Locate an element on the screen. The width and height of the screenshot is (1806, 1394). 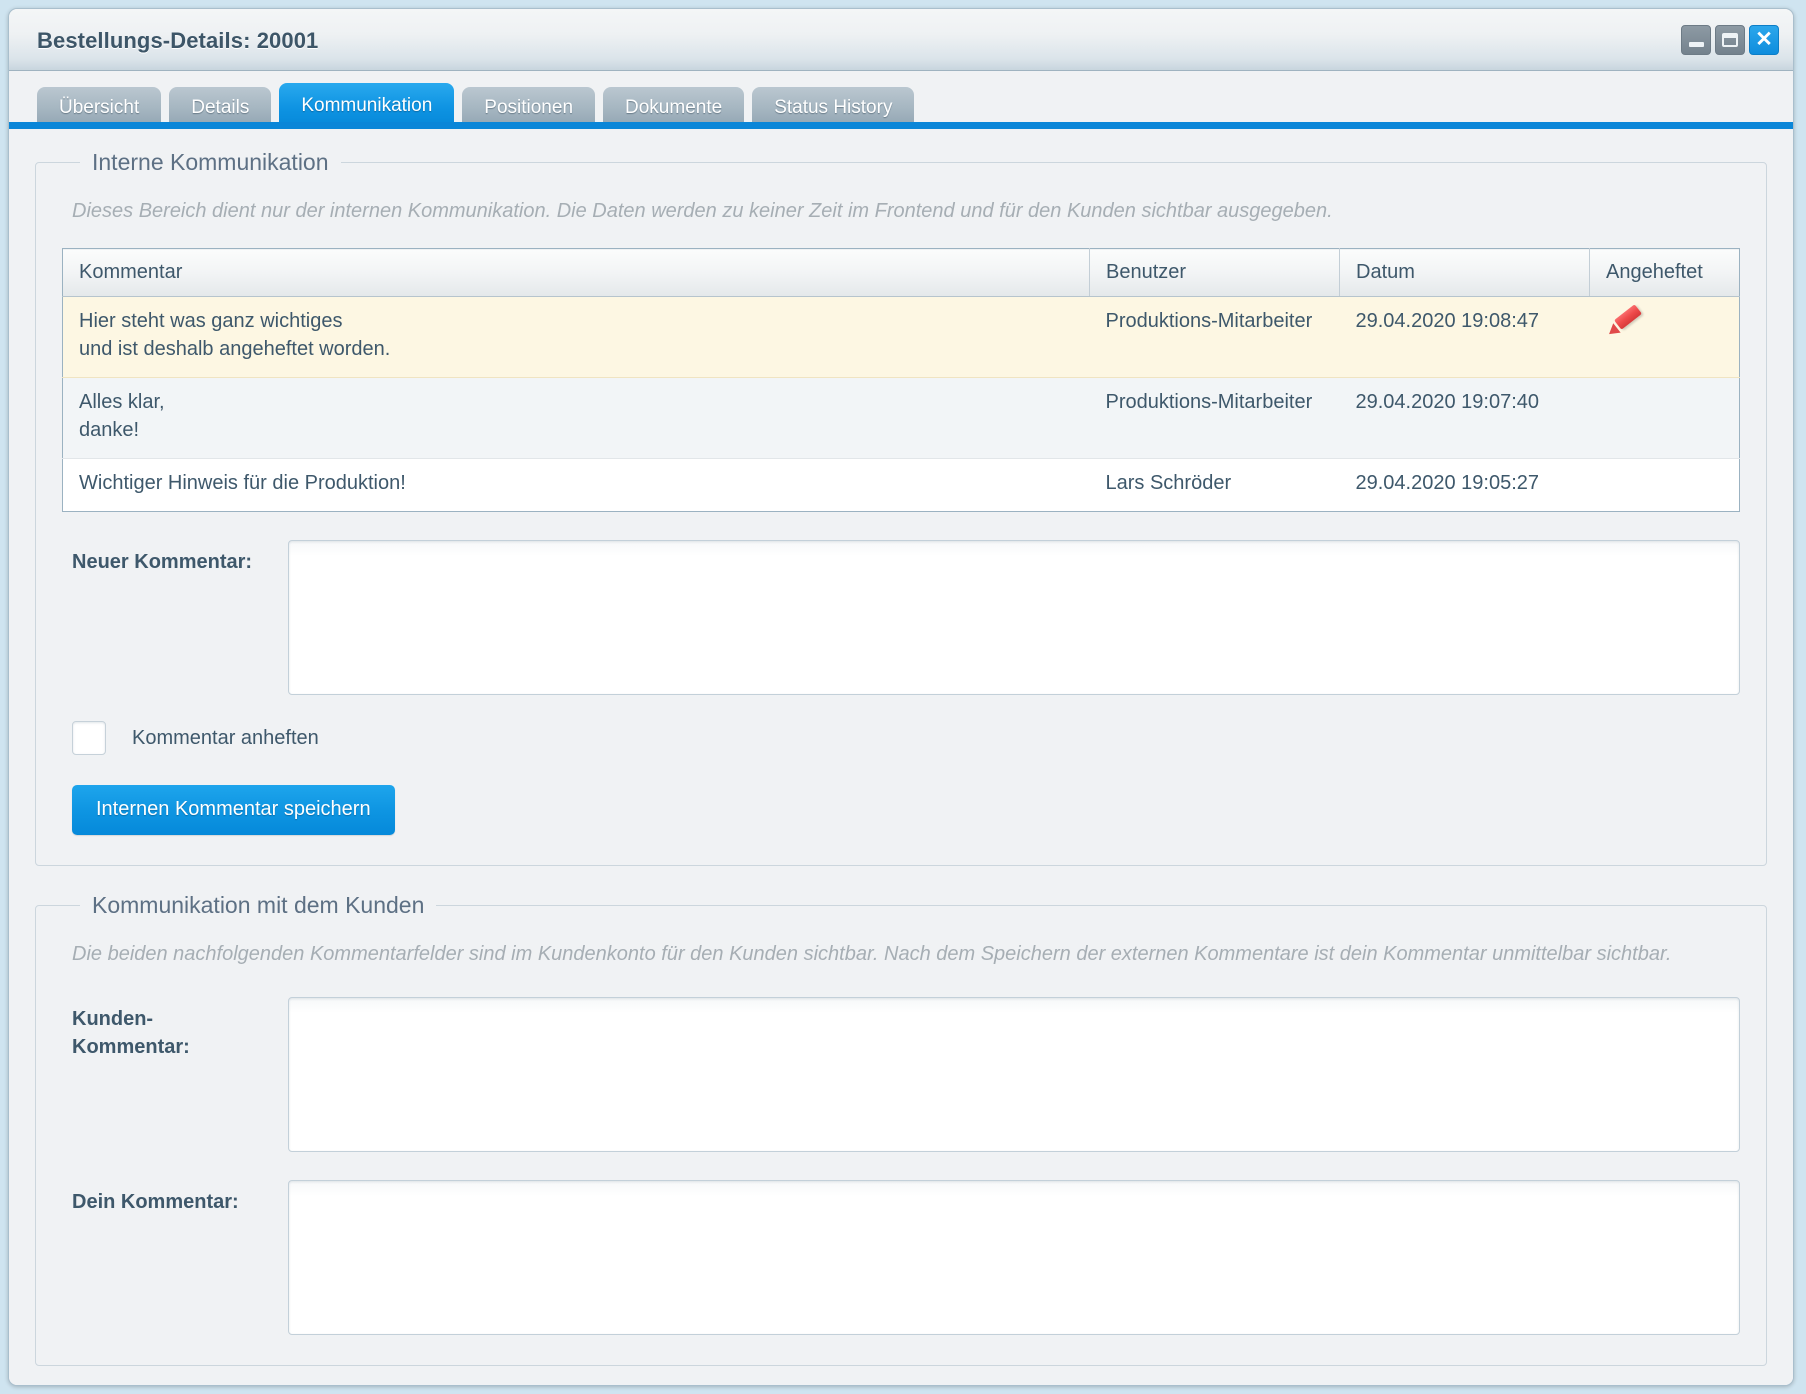
customer-comment-row: Kunden- Kommentar: is located at coordinates (906, 1074).